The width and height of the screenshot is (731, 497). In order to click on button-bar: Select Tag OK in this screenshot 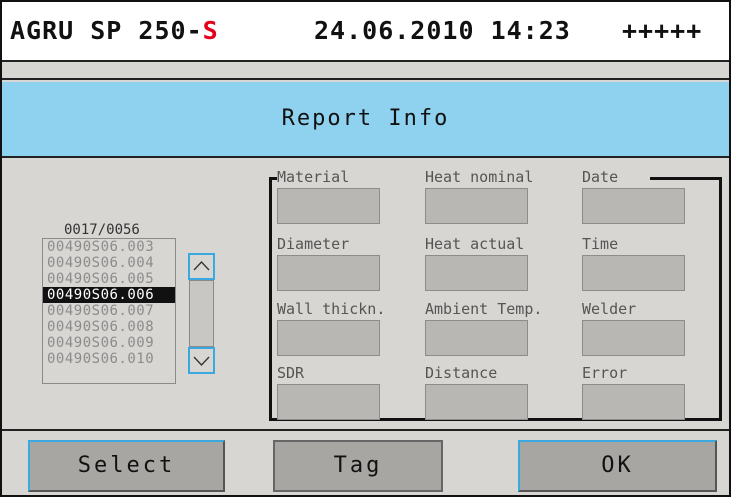, I will do `click(365, 462)`.